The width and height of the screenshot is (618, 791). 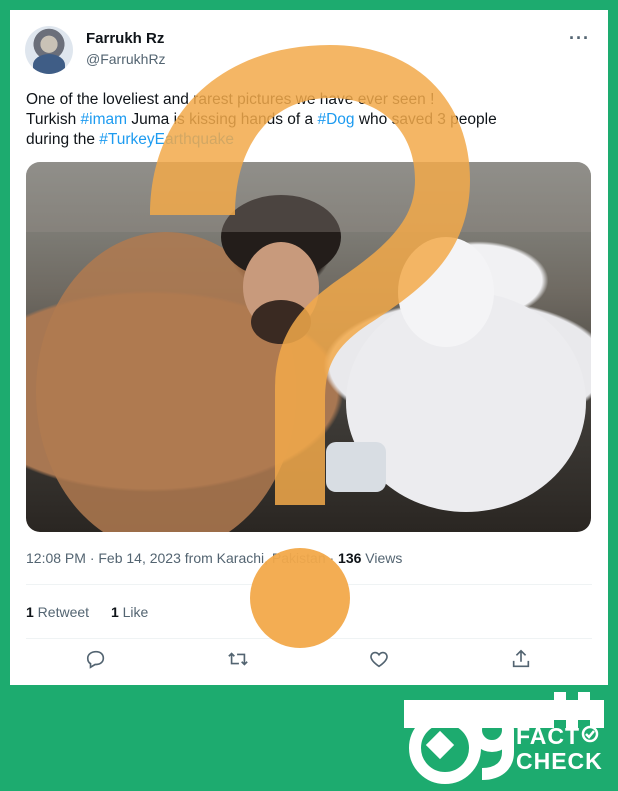 I want to click on author-name: Farrukh Rz, so click(x=125, y=38).